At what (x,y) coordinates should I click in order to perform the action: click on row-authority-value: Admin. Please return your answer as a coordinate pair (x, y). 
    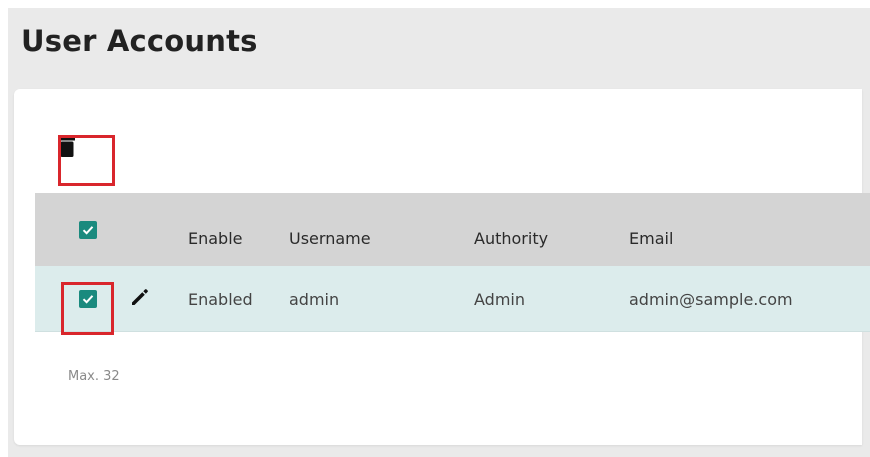
    Looking at the image, I should click on (499, 299).